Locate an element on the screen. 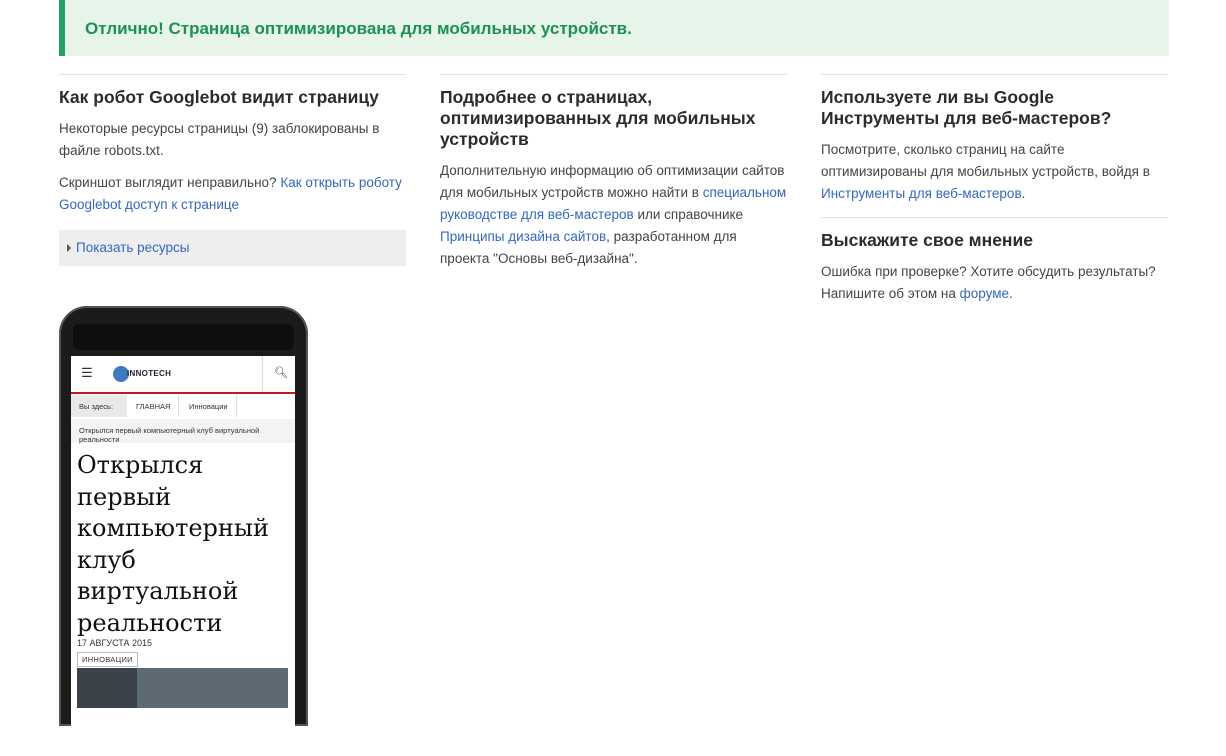  design-principles-link: Принципы дизайна сайтов is located at coordinates (523, 236).